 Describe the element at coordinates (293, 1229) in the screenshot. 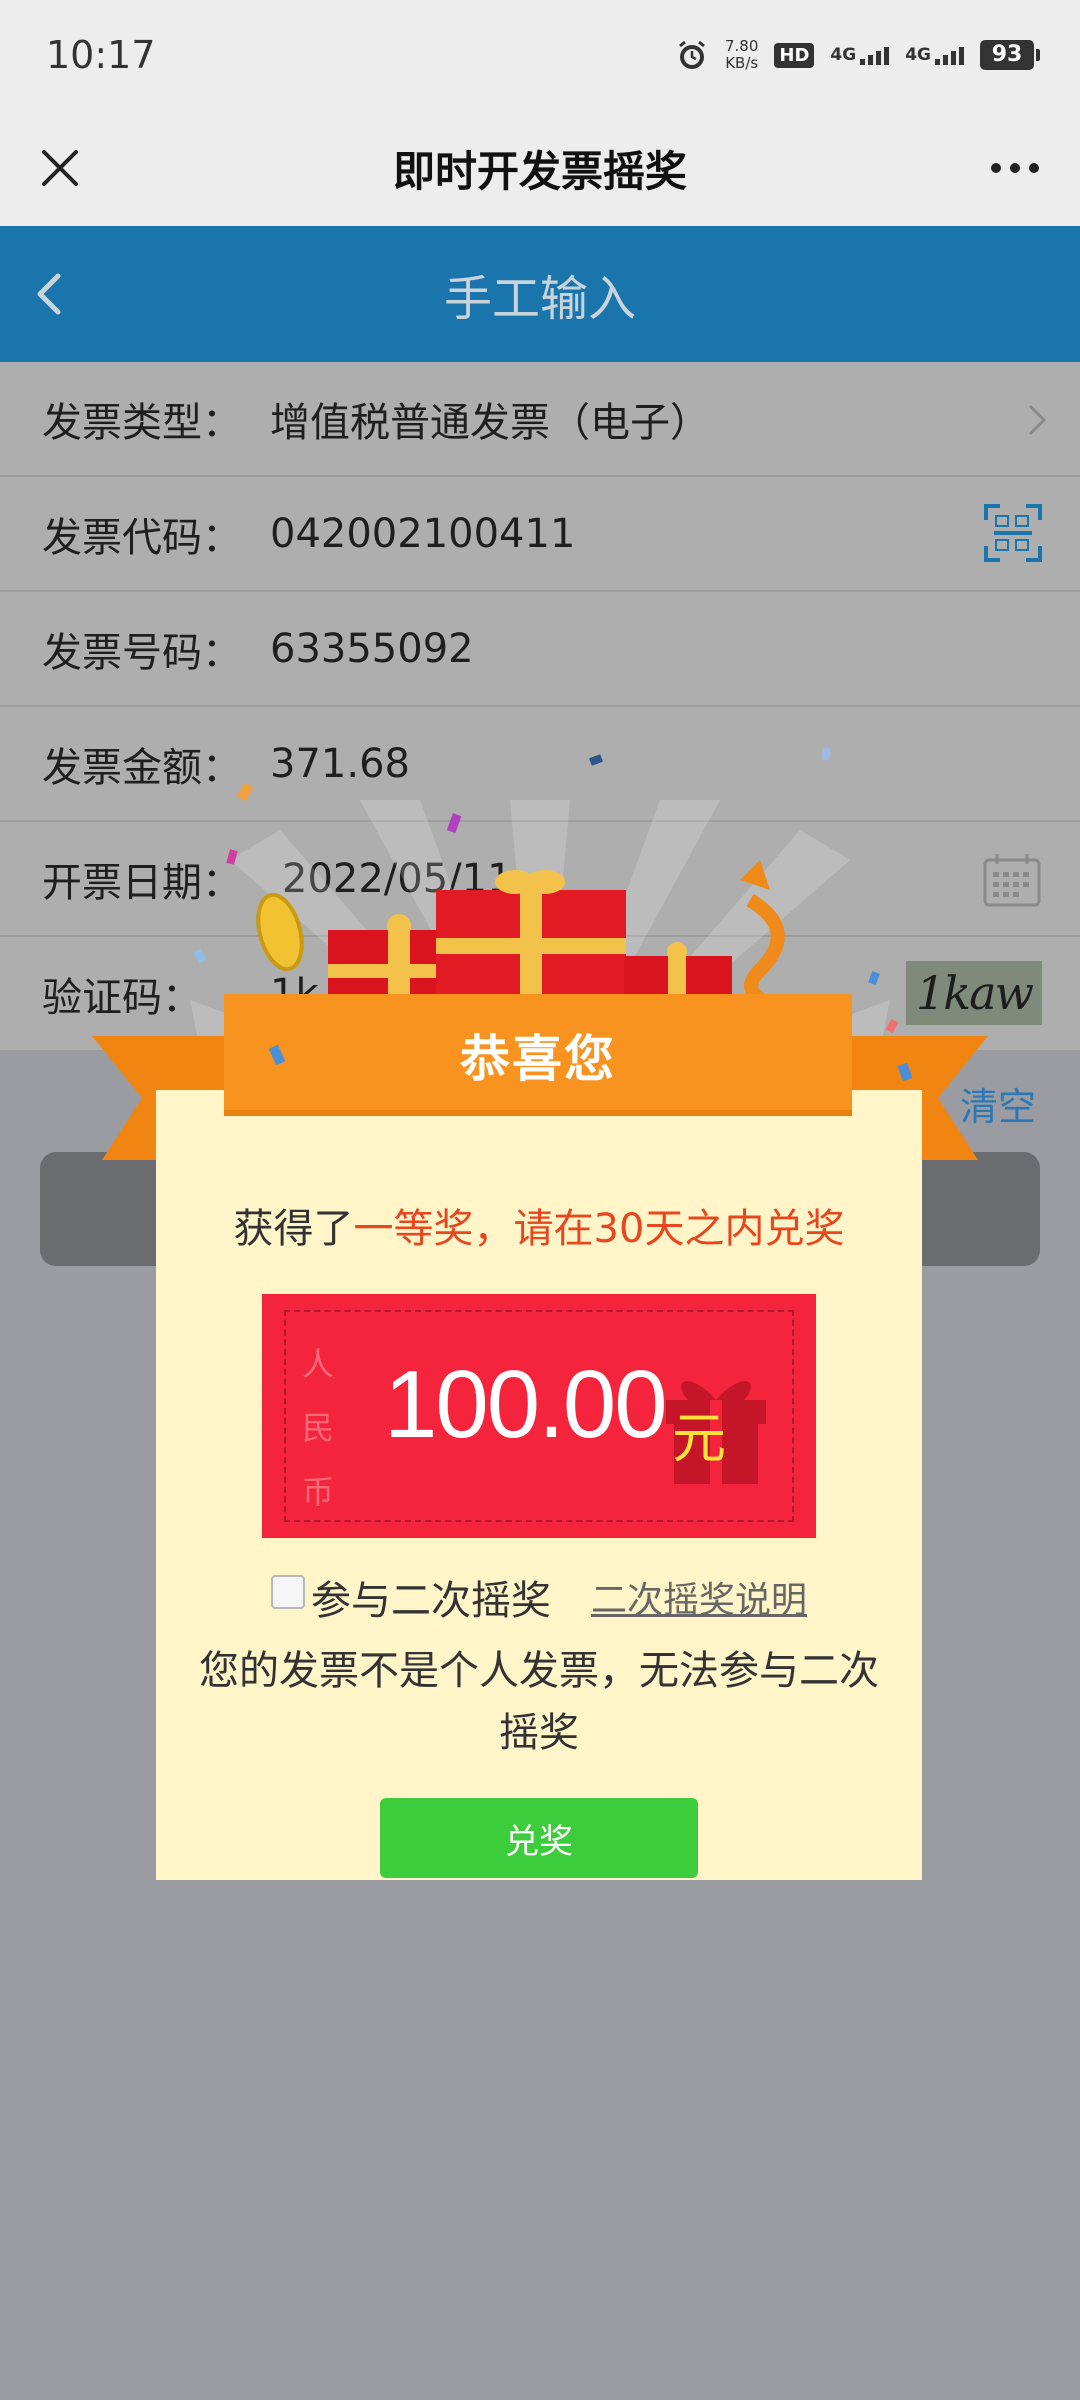

I see `prize-prefix: 获得了` at that location.